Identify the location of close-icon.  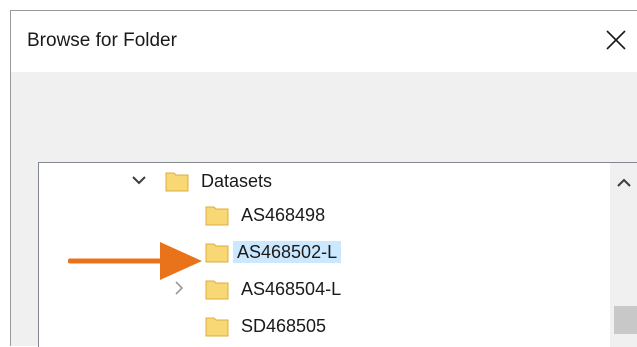
(616, 40).